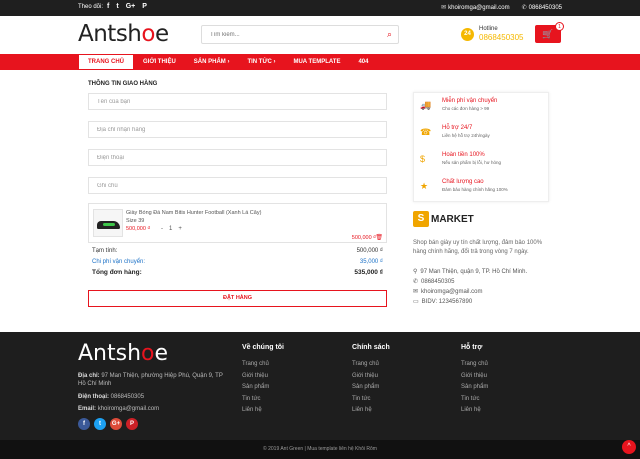  What do you see at coordinates (287, 34) in the screenshot?
I see `search-input` at bounding box center [287, 34].